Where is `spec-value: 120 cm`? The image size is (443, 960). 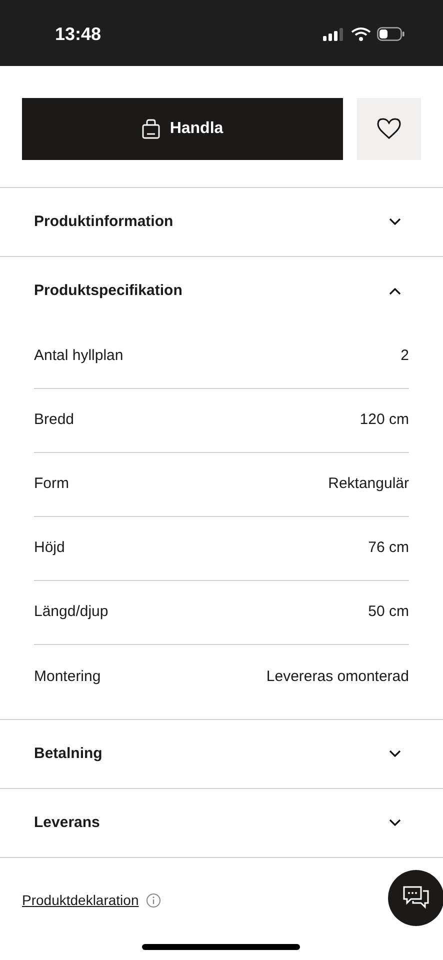 spec-value: 120 cm is located at coordinates (384, 420).